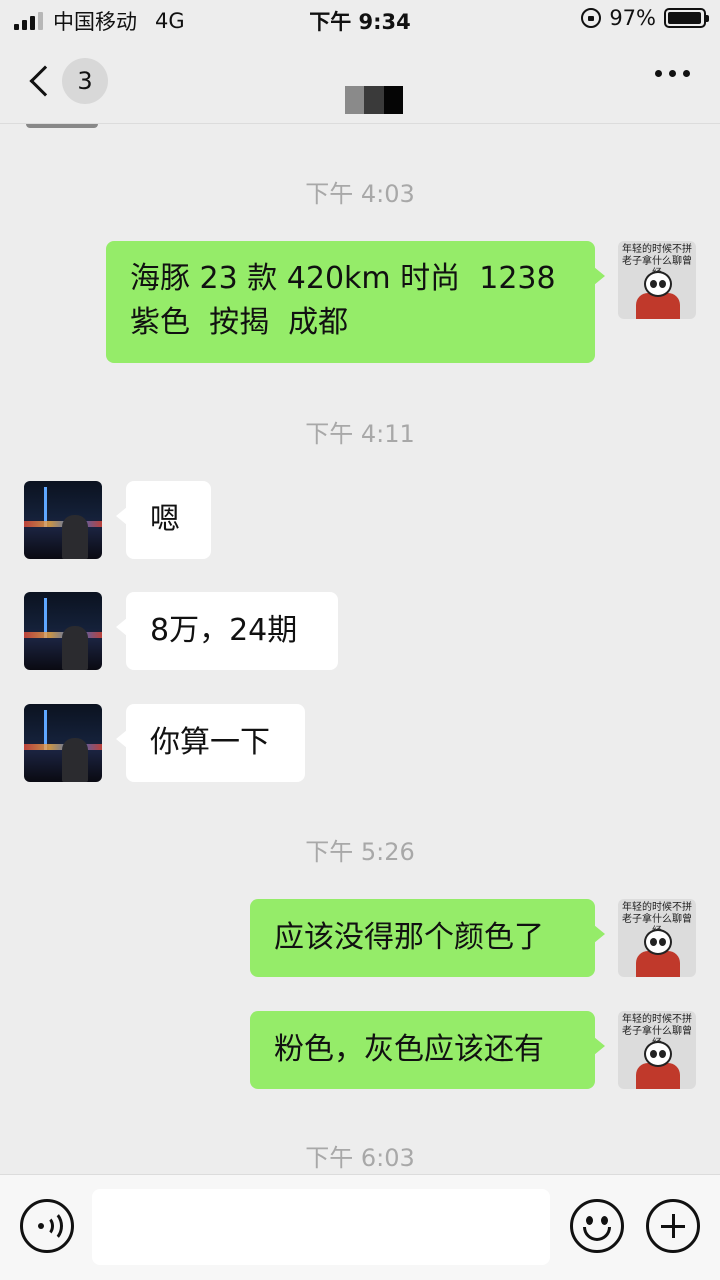 This screenshot has height=1280, width=720. Describe the element at coordinates (597, 1234) in the screenshot. I see `emoji-mouth` at that location.